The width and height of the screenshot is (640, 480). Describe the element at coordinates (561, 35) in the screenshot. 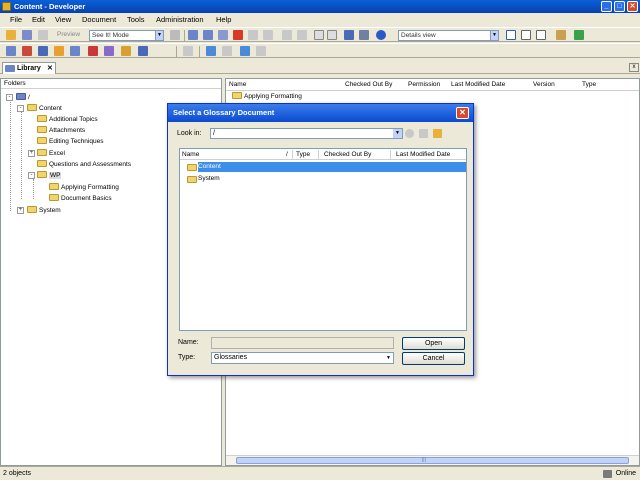

I see `open-window-icon` at that location.